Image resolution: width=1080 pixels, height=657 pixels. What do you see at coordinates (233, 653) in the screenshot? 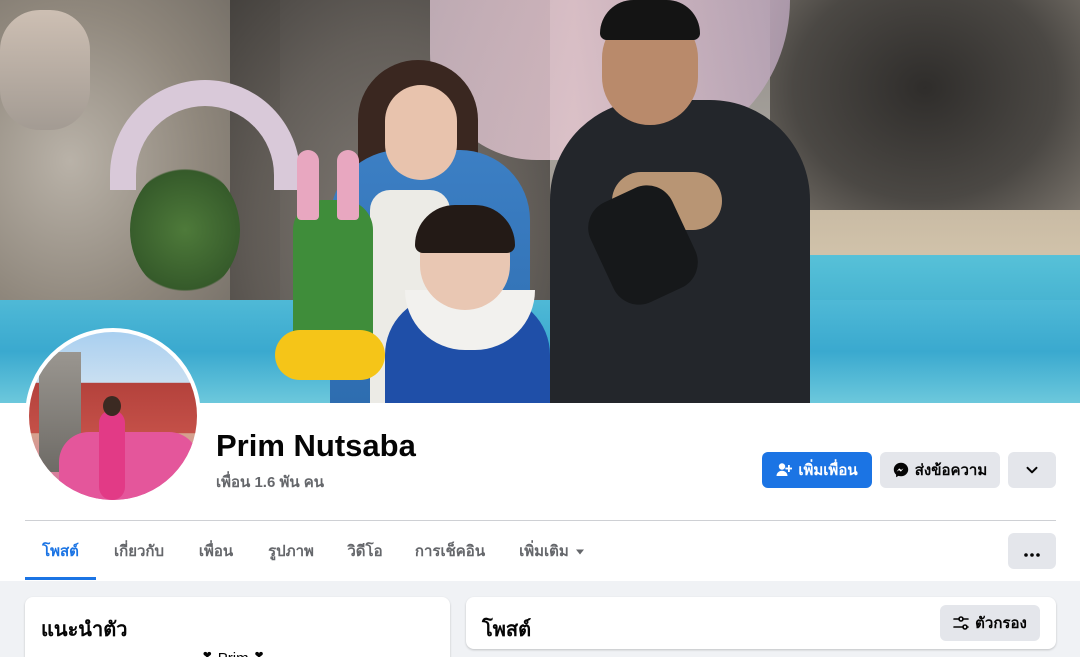
I see `intro-bio: ❣ Prim ❣` at bounding box center [233, 653].